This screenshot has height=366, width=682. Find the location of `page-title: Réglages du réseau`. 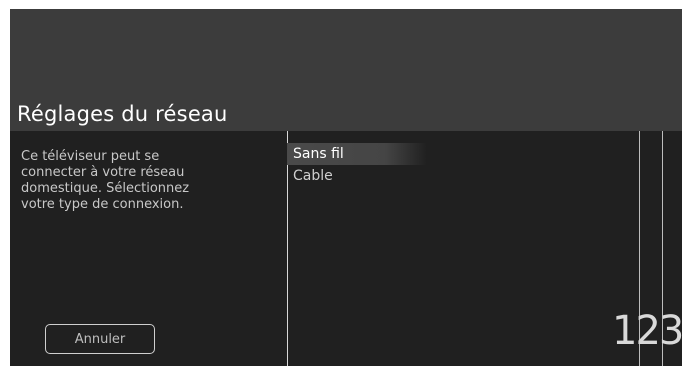

page-title: Réglages du réseau is located at coordinates (122, 114).